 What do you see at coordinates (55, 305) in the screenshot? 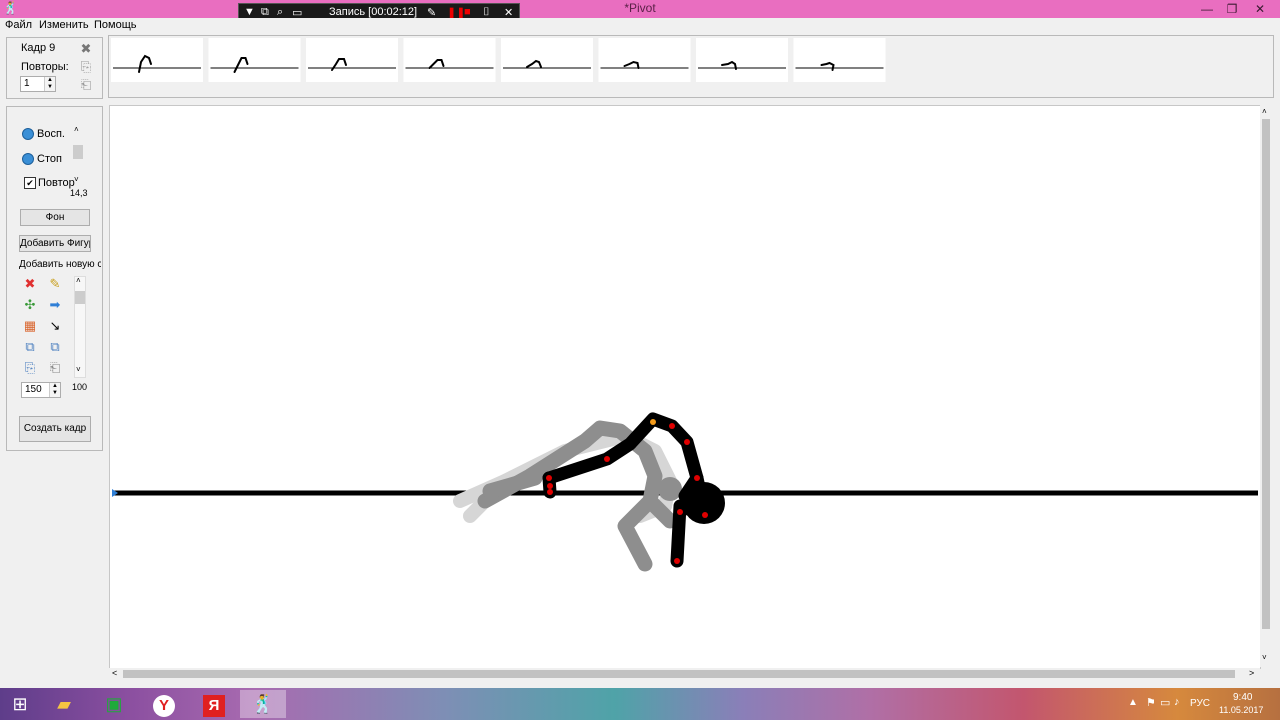
I see `flip-figure-icon: ➡` at bounding box center [55, 305].